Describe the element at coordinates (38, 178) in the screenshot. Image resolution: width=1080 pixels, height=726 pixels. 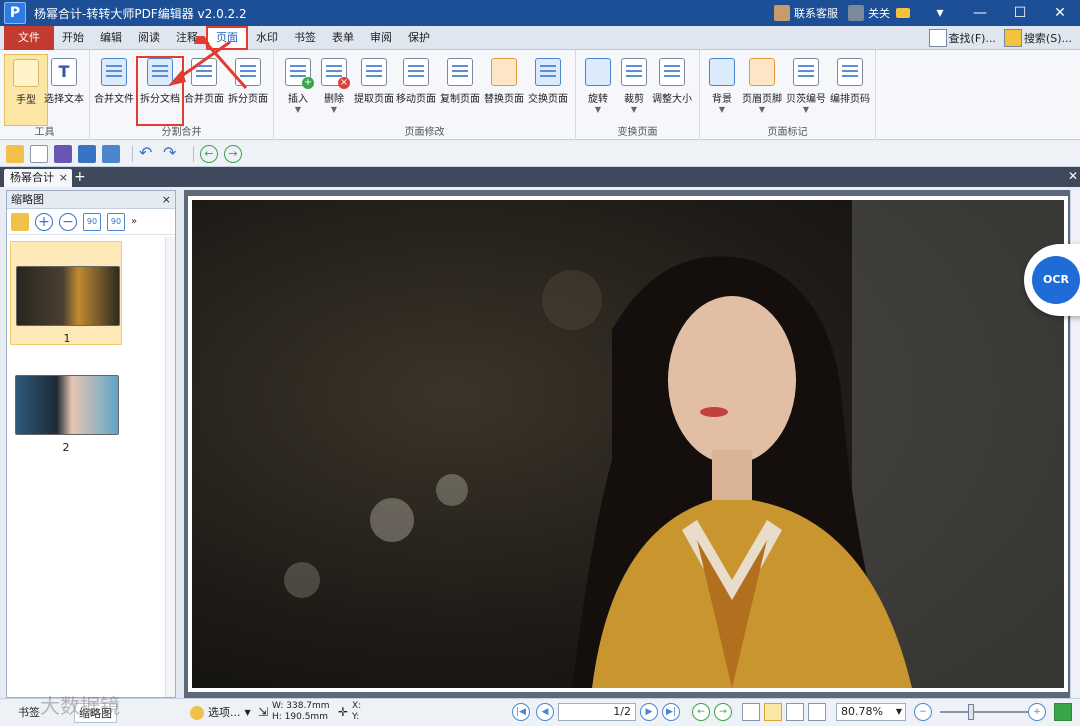
I see `document-tab: 杨幂合计 ×` at that location.